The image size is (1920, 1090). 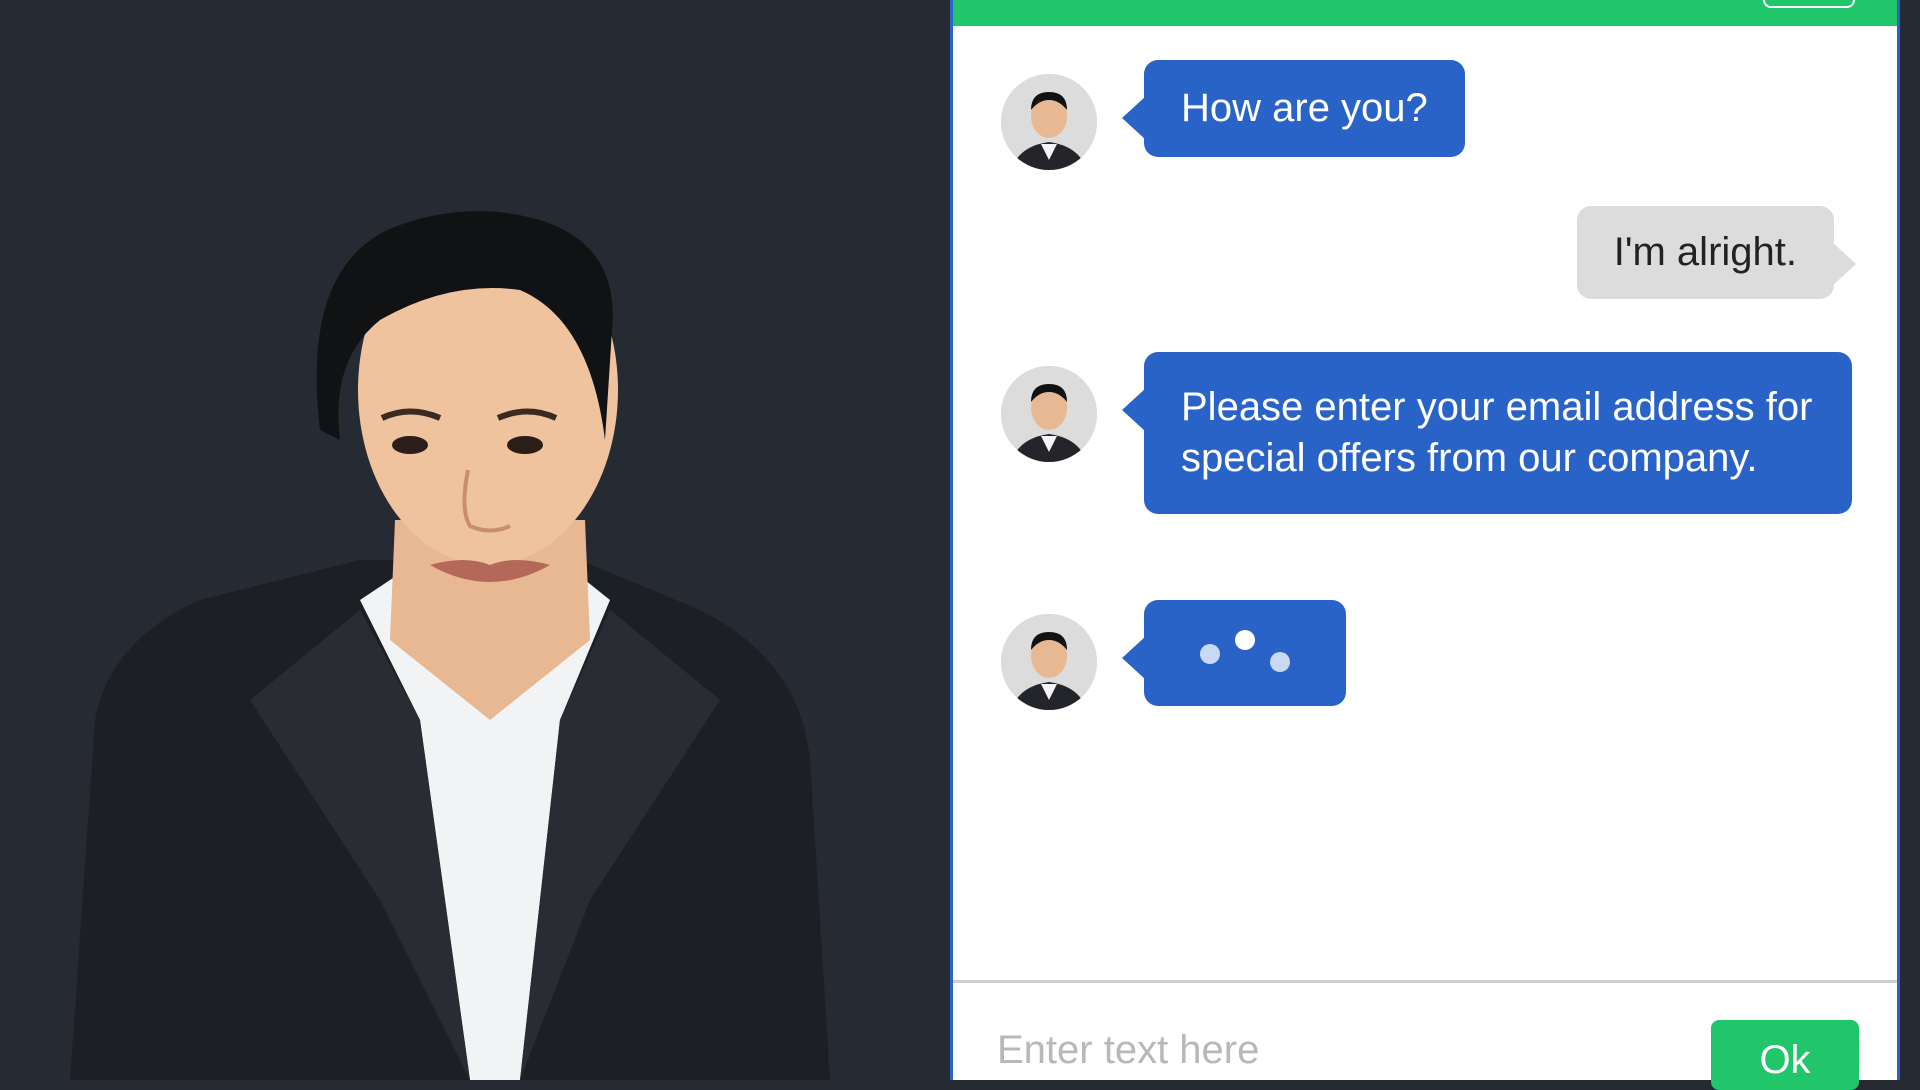 I want to click on chat-header, so click(x=1425, y=13).